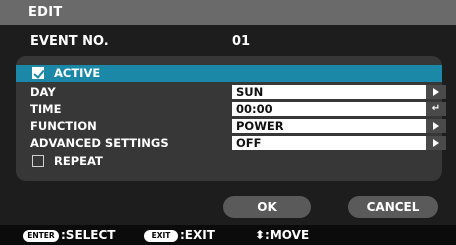  What do you see at coordinates (228, 12) in the screenshot?
I see `title-bar: EDIT` at bounding box center [228, 12].